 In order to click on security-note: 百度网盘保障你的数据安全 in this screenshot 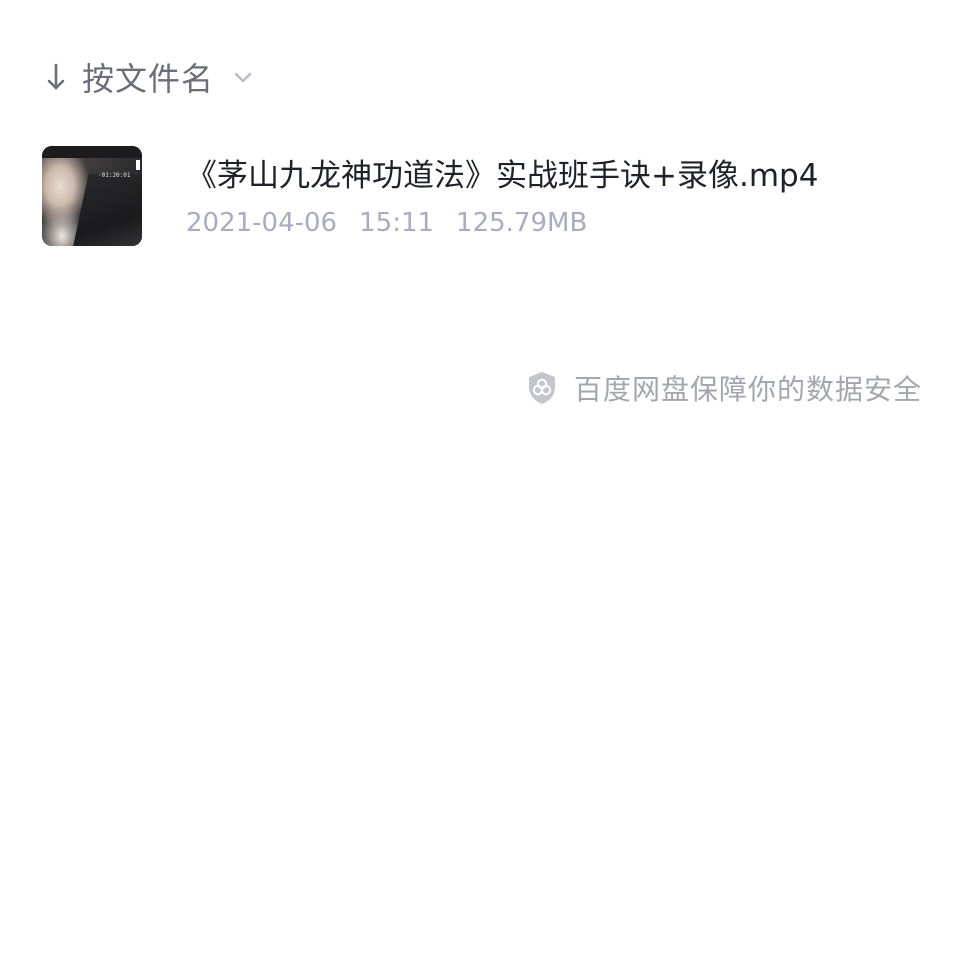, I will do `click(724, 388)`.